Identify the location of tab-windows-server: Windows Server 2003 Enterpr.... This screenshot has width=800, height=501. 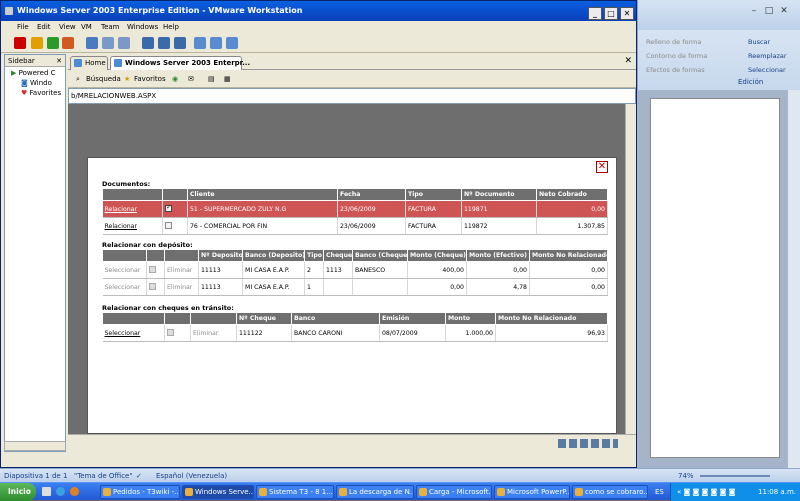
(180, 63).